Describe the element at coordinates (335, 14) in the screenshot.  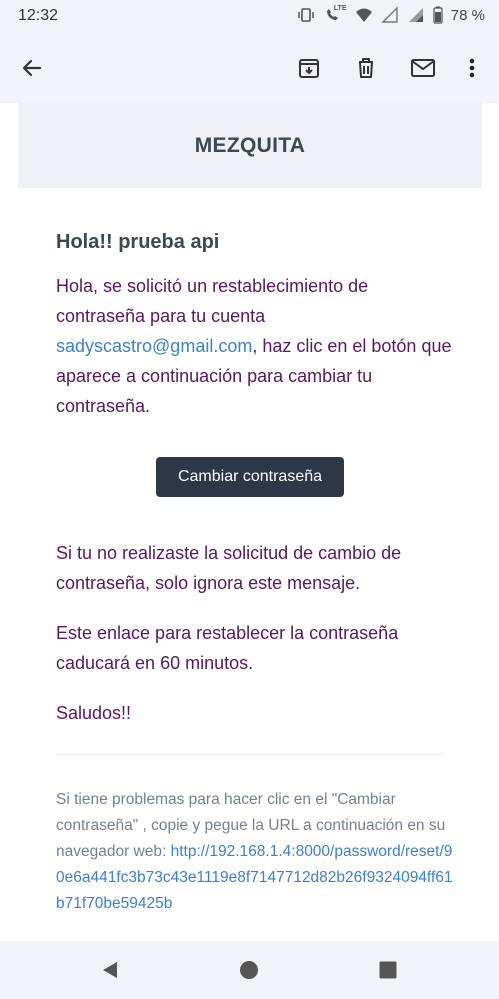
I see `lte-call-icon: LTE` at that location.